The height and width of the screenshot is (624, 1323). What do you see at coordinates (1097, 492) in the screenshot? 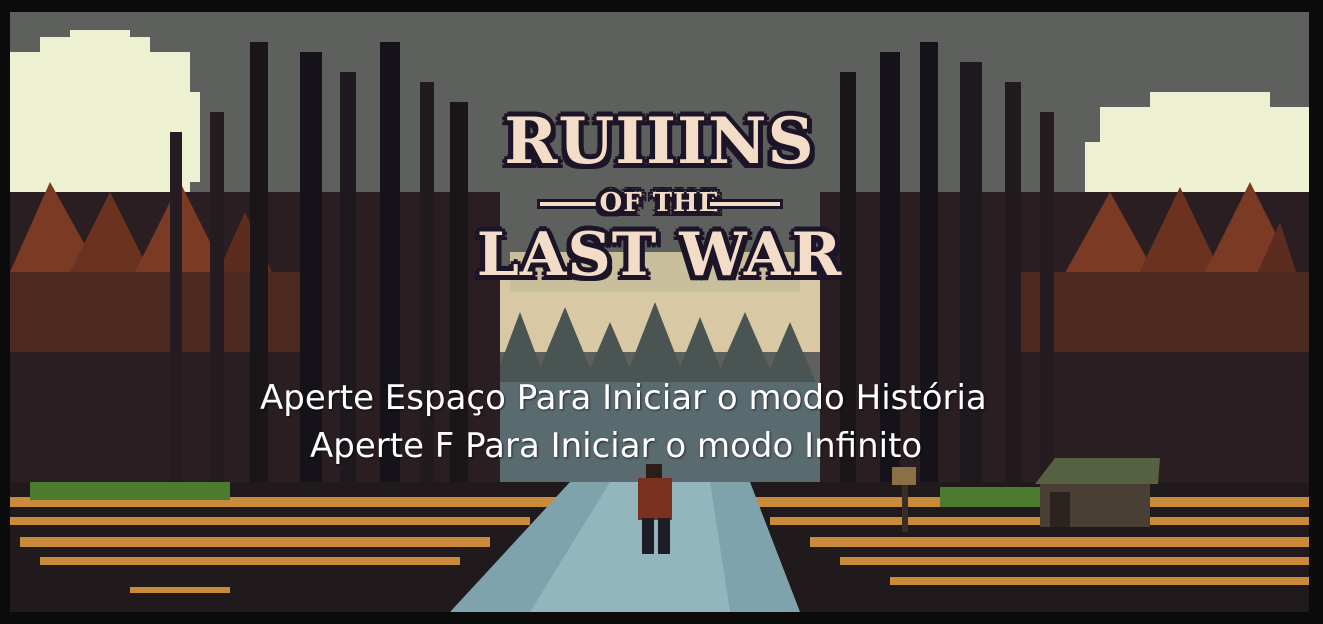
I see `cabin` at bounding box center [1097, 492].